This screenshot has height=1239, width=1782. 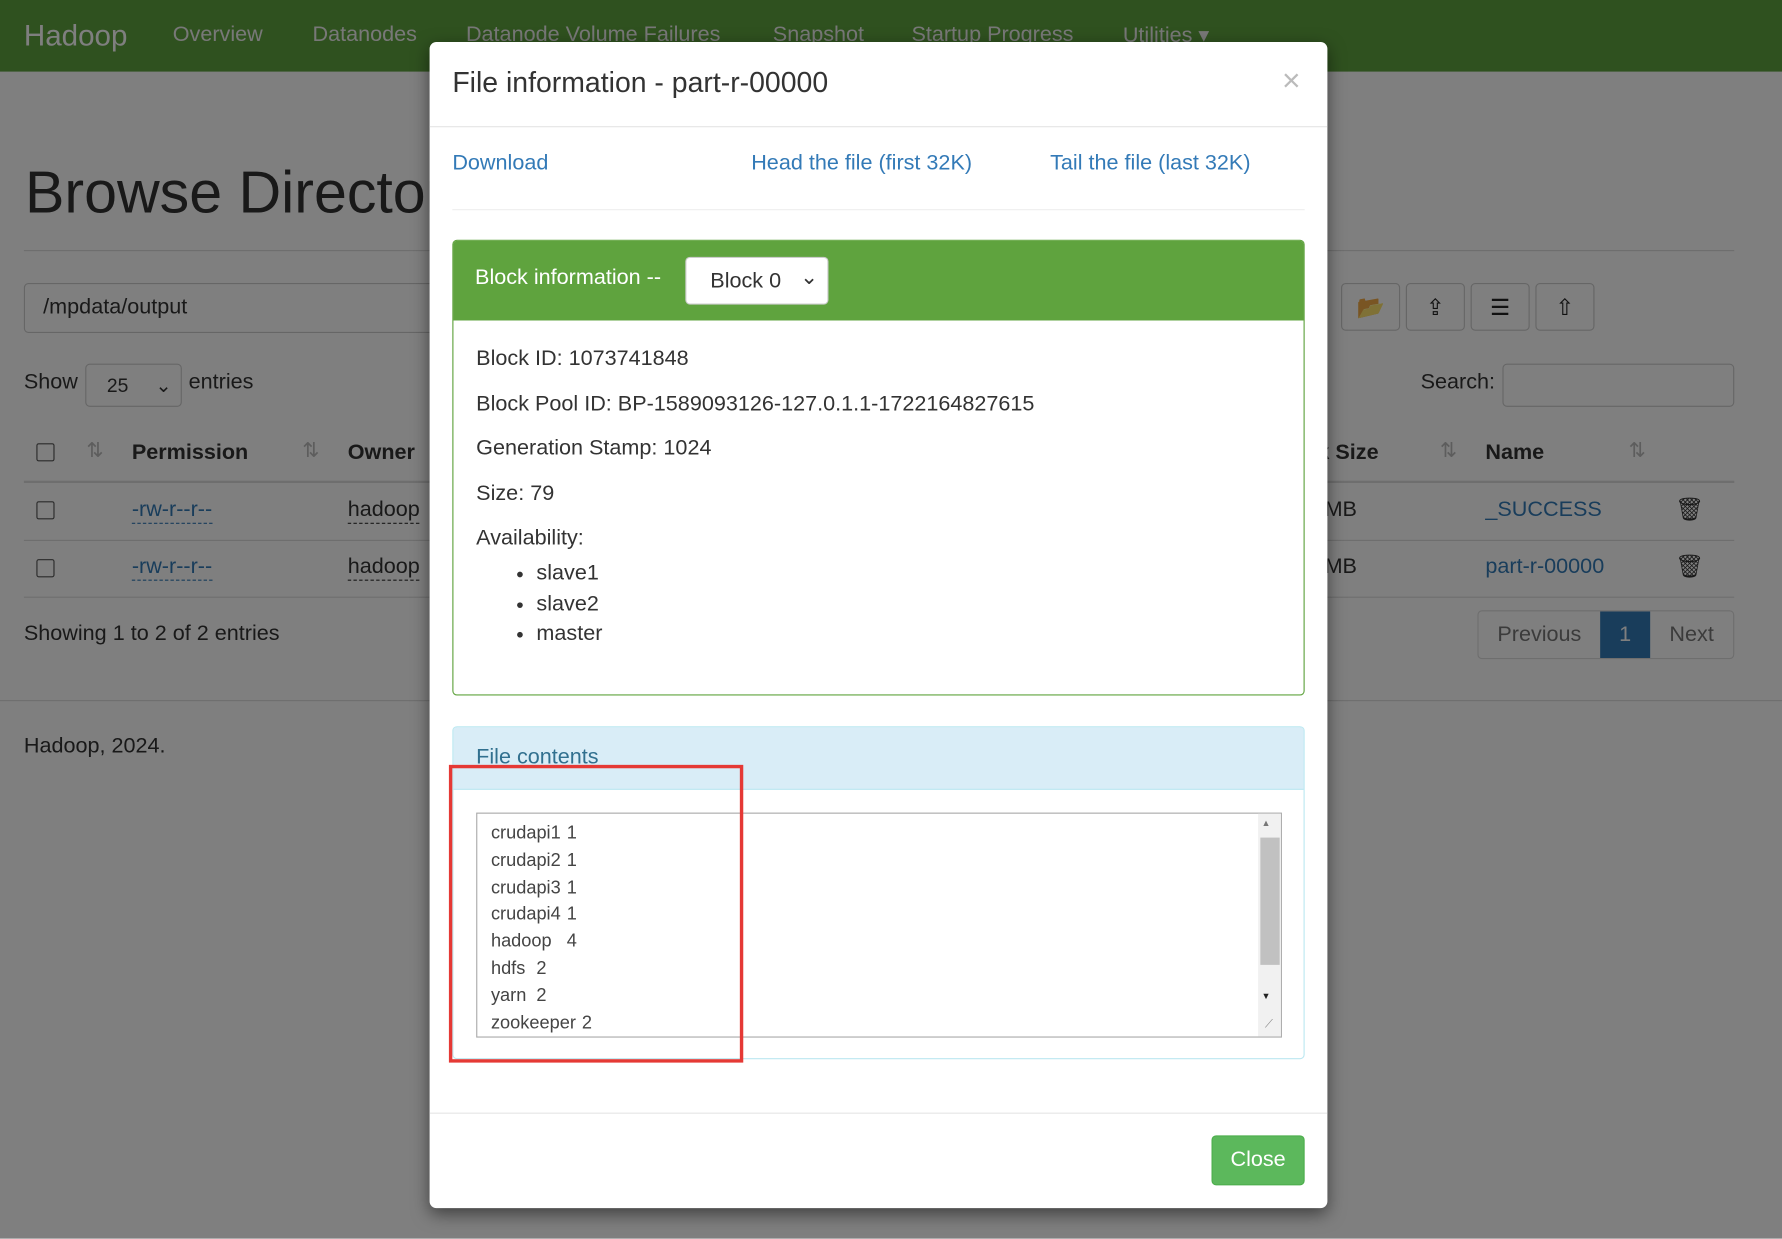 I want to click on modal-title: File information - part-r-00000, so click(x=640, y=83).